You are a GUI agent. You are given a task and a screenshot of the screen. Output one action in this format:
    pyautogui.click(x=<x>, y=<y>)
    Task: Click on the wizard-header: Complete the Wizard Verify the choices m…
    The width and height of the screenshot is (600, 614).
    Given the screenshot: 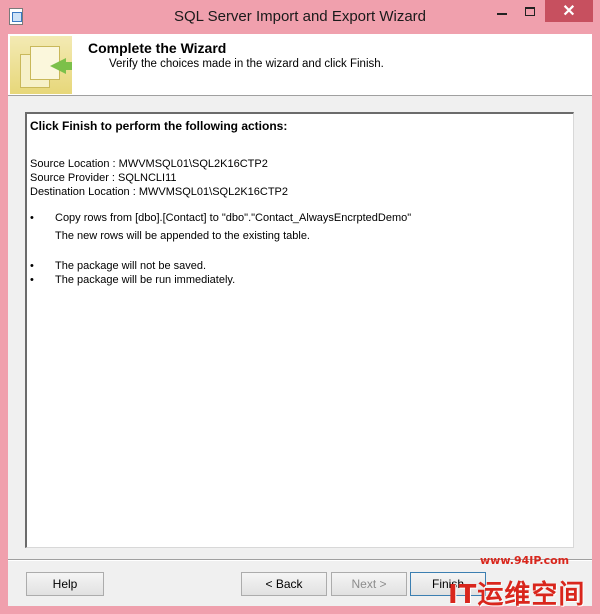 What is the action you would take?
    pyautogui.click(x=300, y=65)
    